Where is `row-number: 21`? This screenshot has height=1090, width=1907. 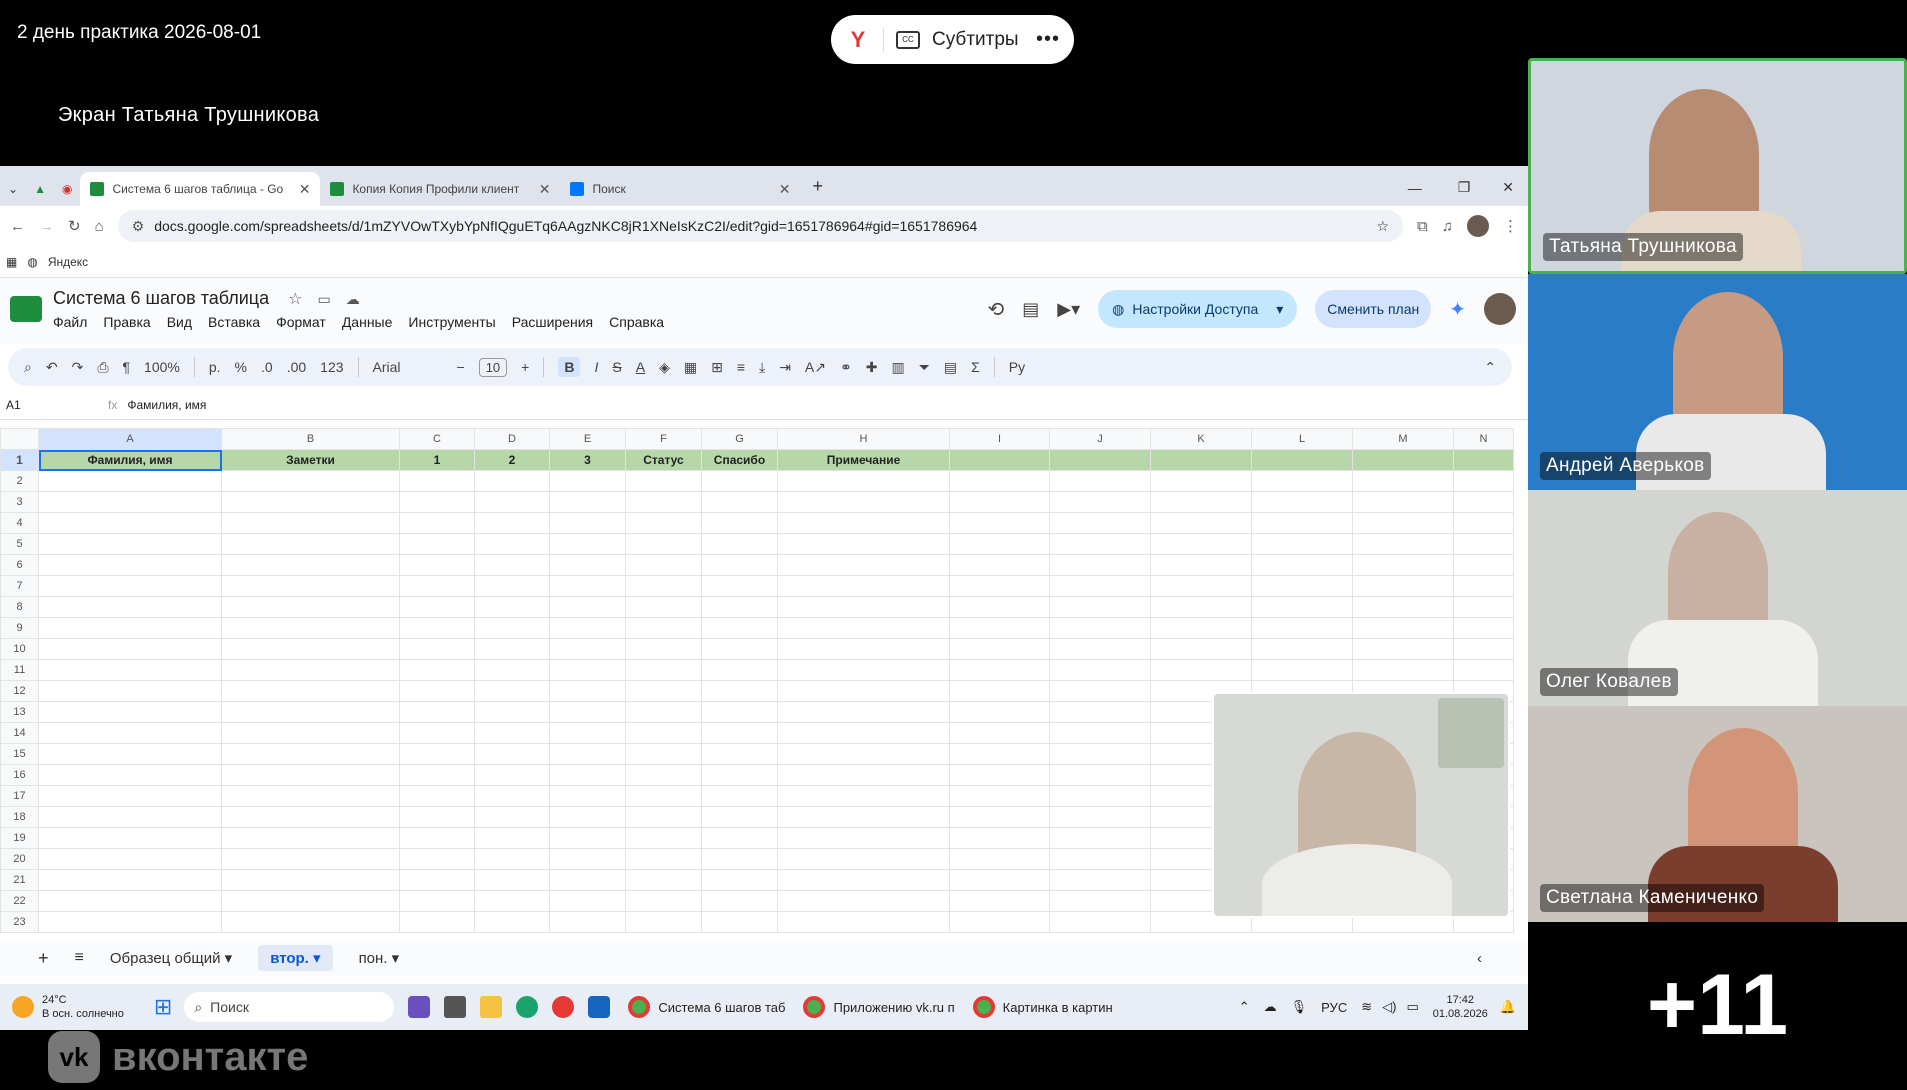 row-number: 21 is located at coordinates (19, 880).